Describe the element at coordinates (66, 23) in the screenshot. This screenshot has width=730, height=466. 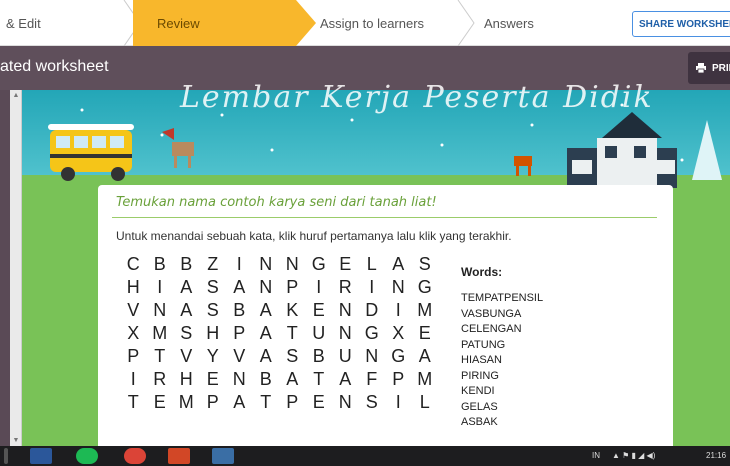
I see `step-edit: & Edit` at that location.